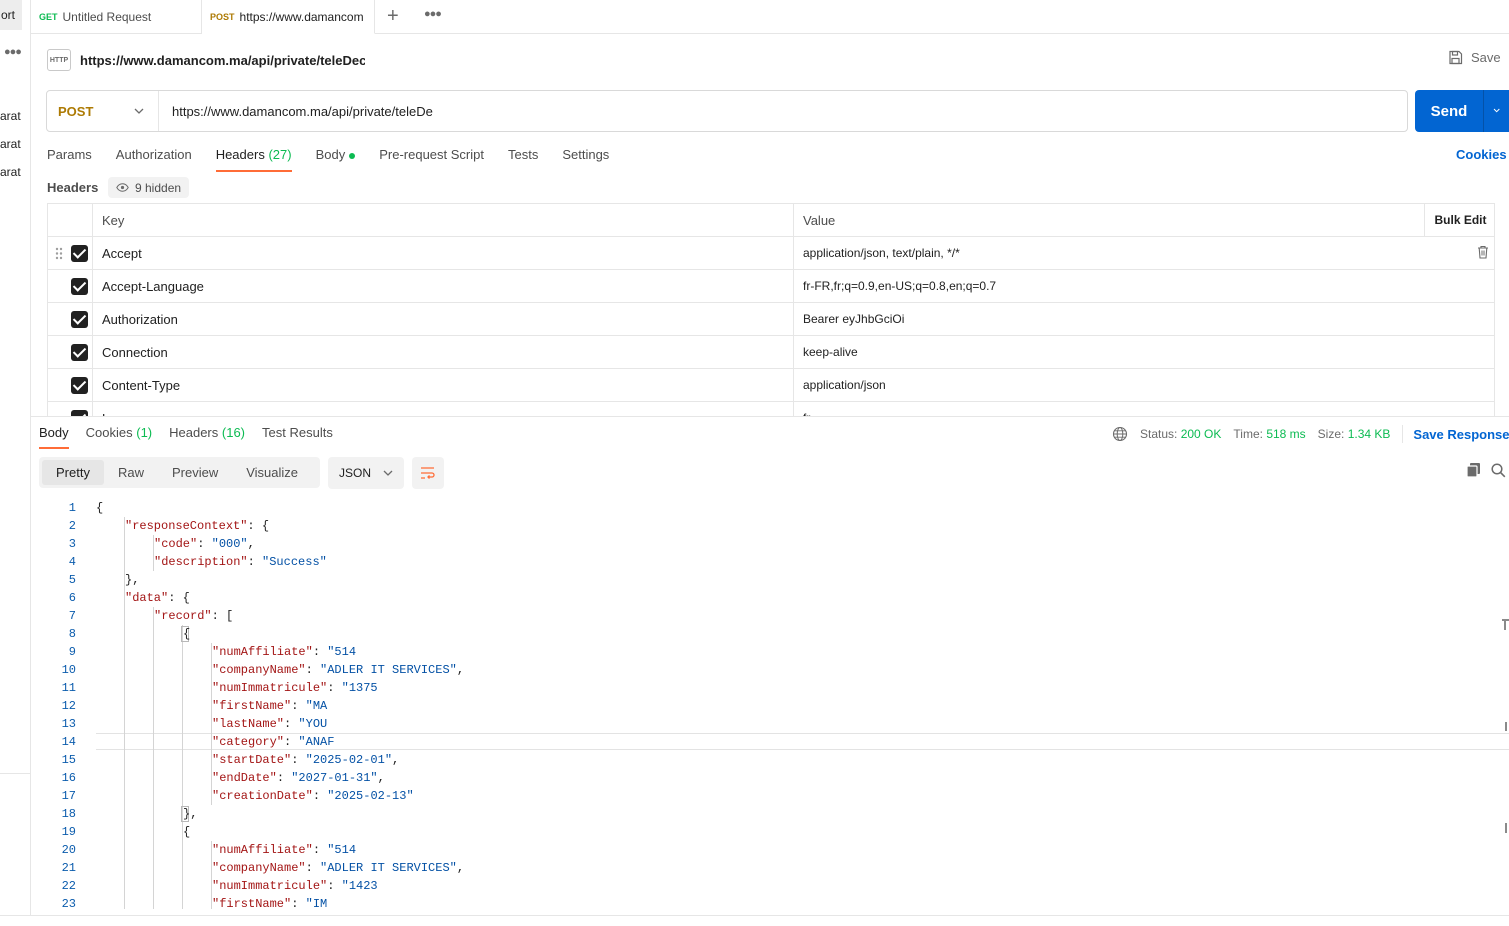  Describe the element at coordinates (352, 155) in the screenshot. I see `body-indicator-dot` at that location.